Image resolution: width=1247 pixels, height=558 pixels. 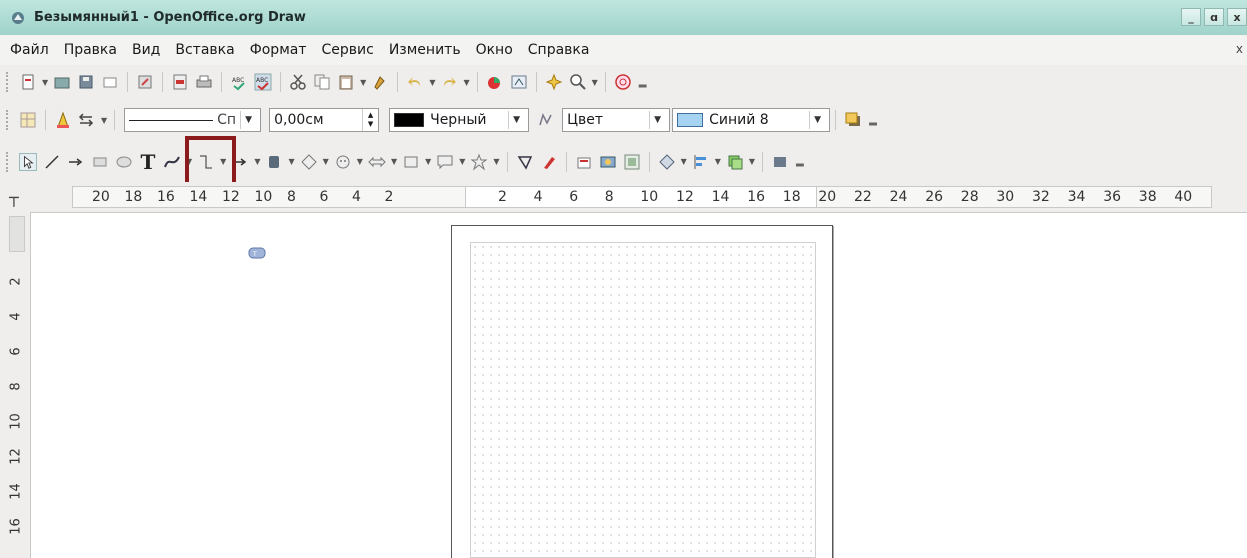 What do you see at coordinates (63, 120) in the screenshot?
I see `line-icon` at bounding box center [63, 120].